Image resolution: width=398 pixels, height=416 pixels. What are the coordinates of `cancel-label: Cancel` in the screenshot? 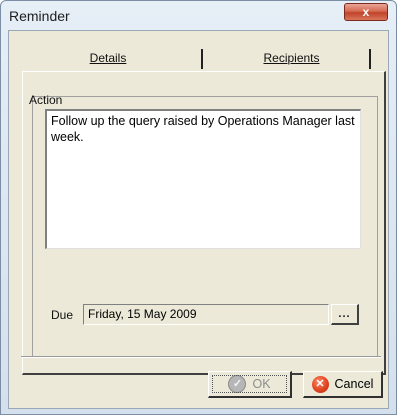 It's located at (354, 384).